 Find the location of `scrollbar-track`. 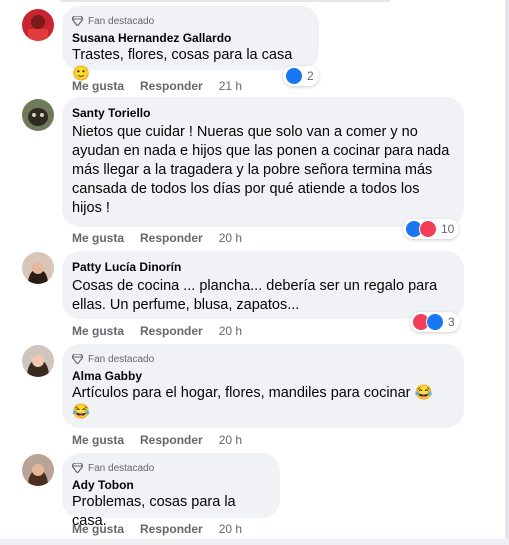

scrollbar-track is located at coordinates (507, 272).